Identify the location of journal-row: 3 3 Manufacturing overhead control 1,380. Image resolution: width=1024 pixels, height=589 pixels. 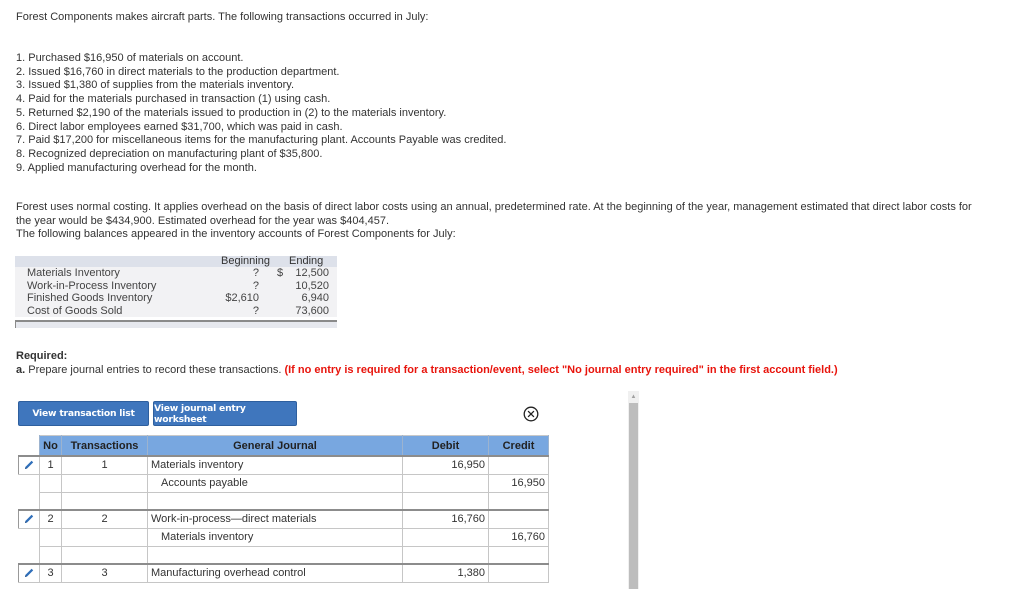
(283, 573).